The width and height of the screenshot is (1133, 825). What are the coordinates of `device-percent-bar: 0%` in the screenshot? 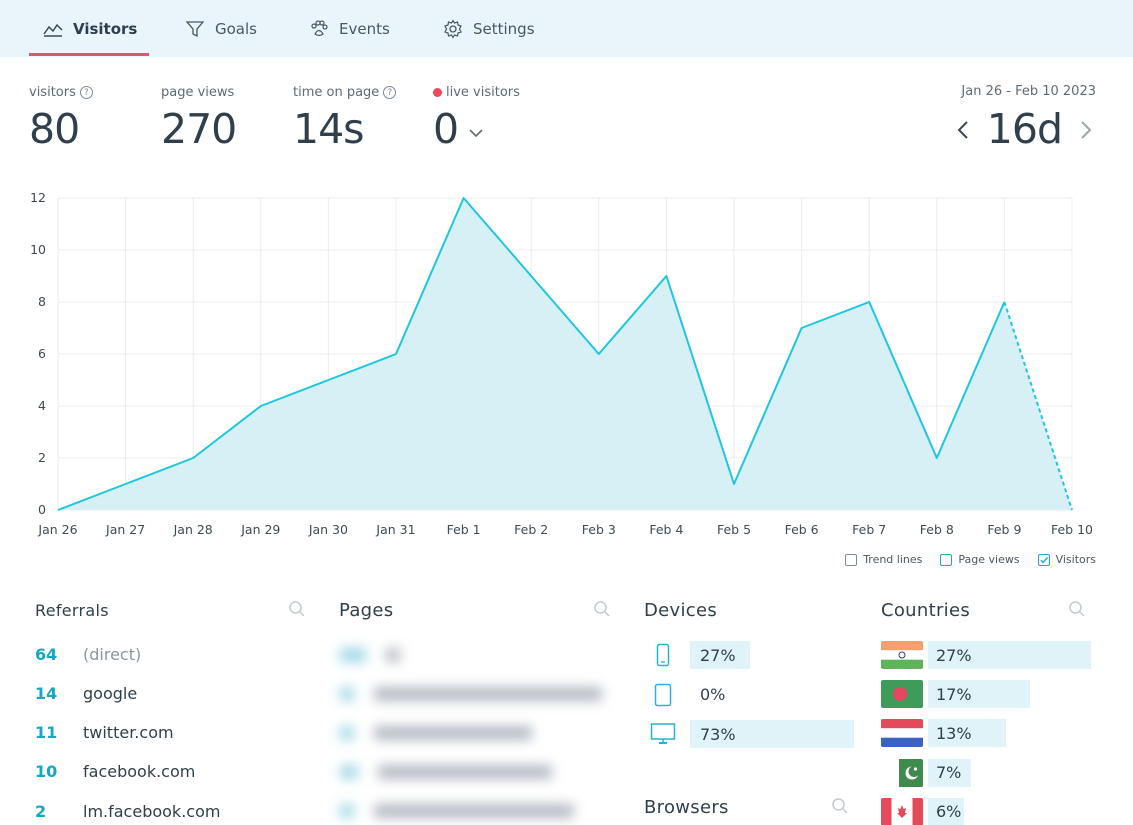 It's located at (713, 694).